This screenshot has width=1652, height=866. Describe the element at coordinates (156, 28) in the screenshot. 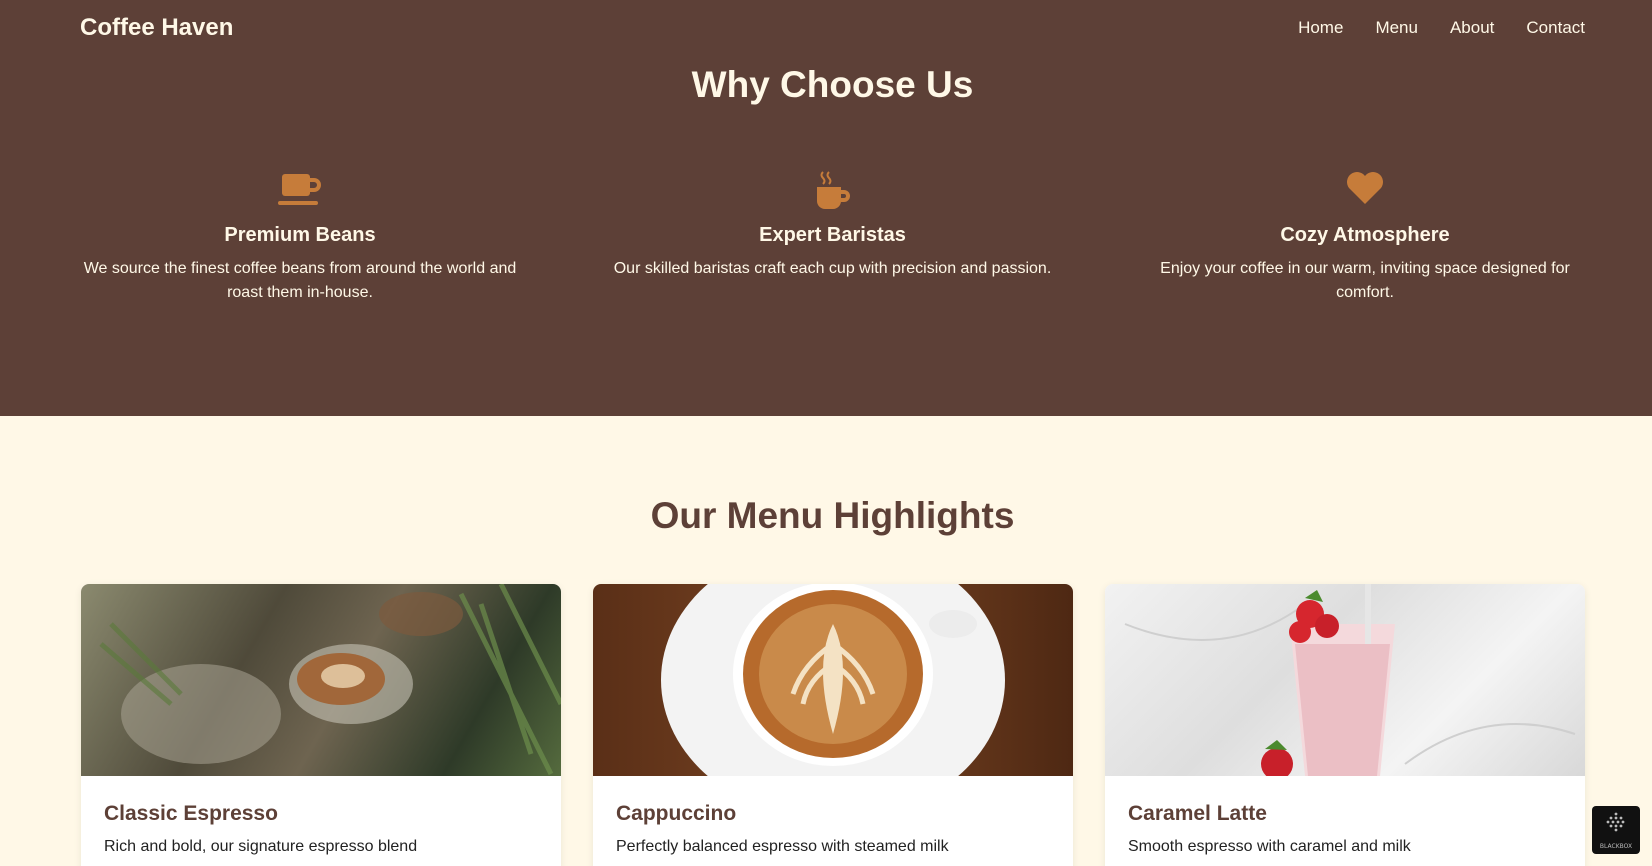

I see `brand-logo: Coffee Haven` at that location.